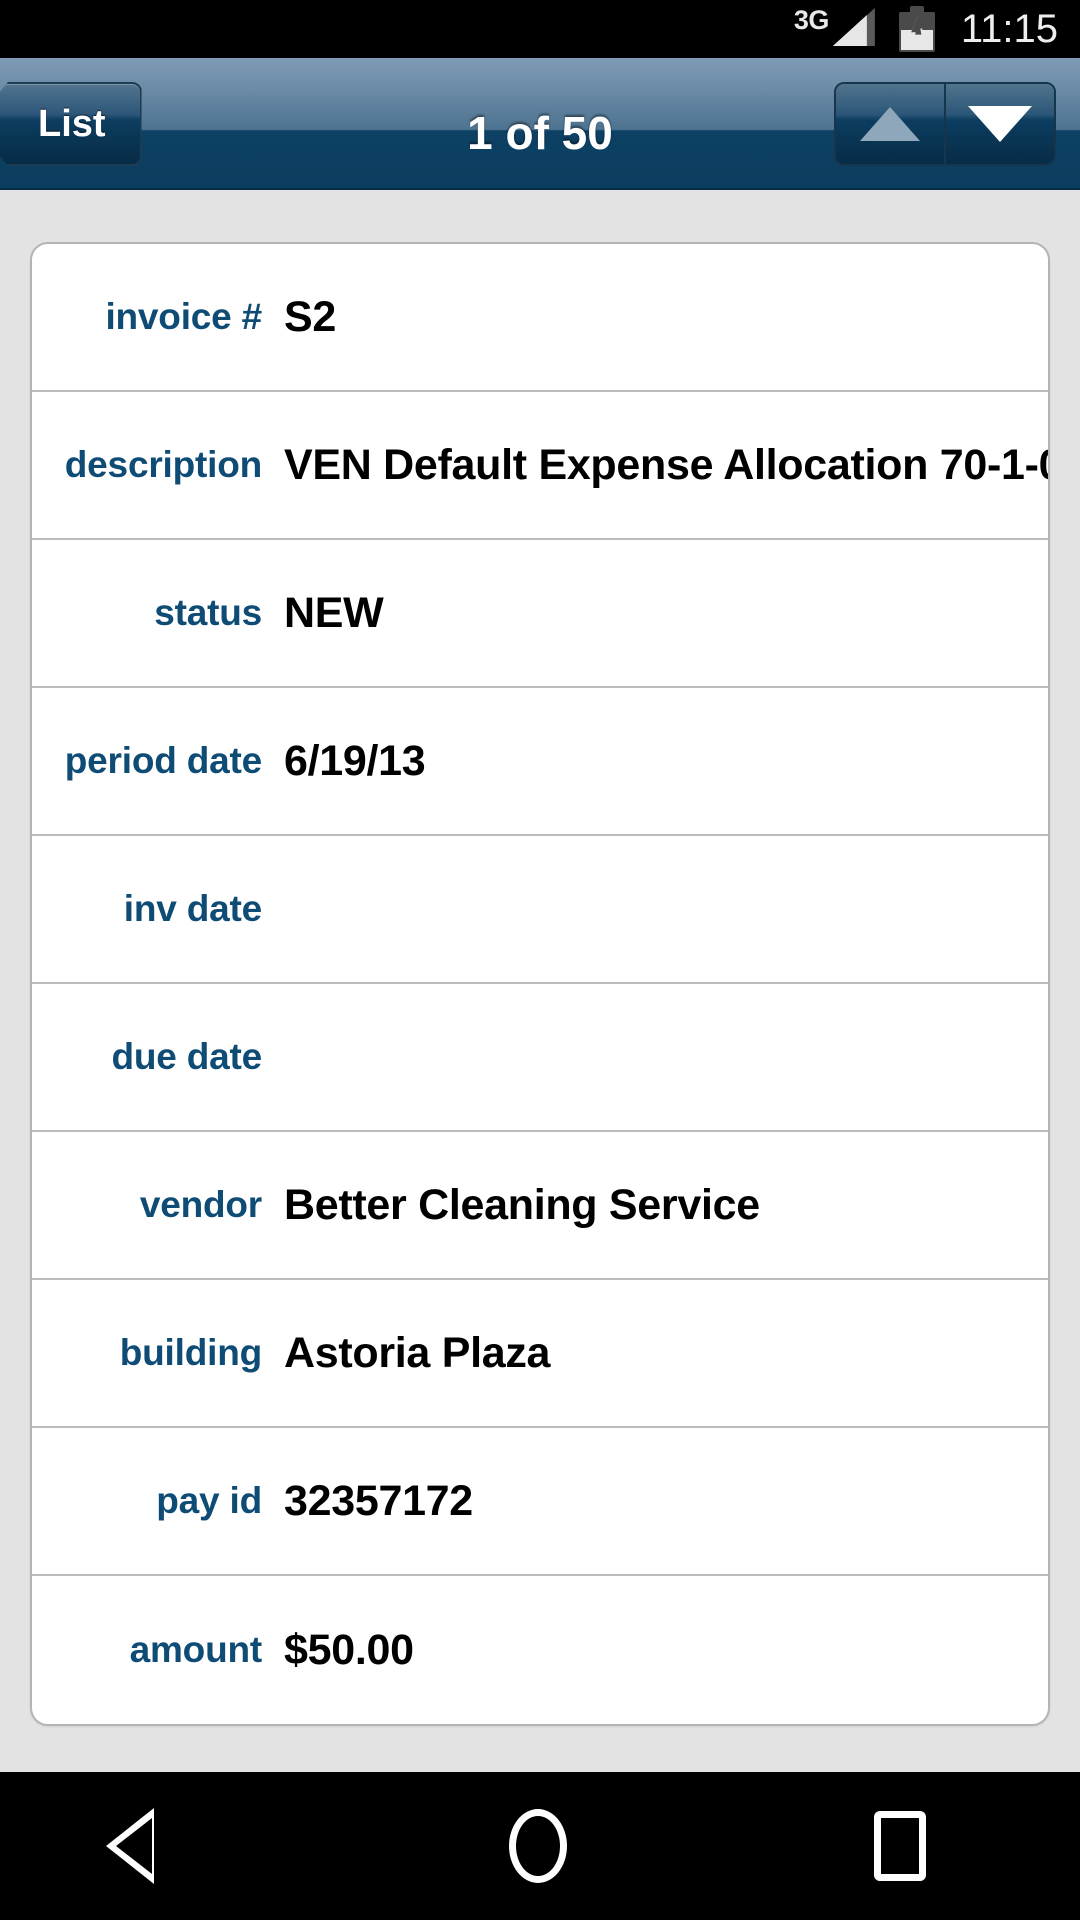 This screenshot has width=1080, height=1920. I want to click on back-triangle-icon, so click(153, 1846).